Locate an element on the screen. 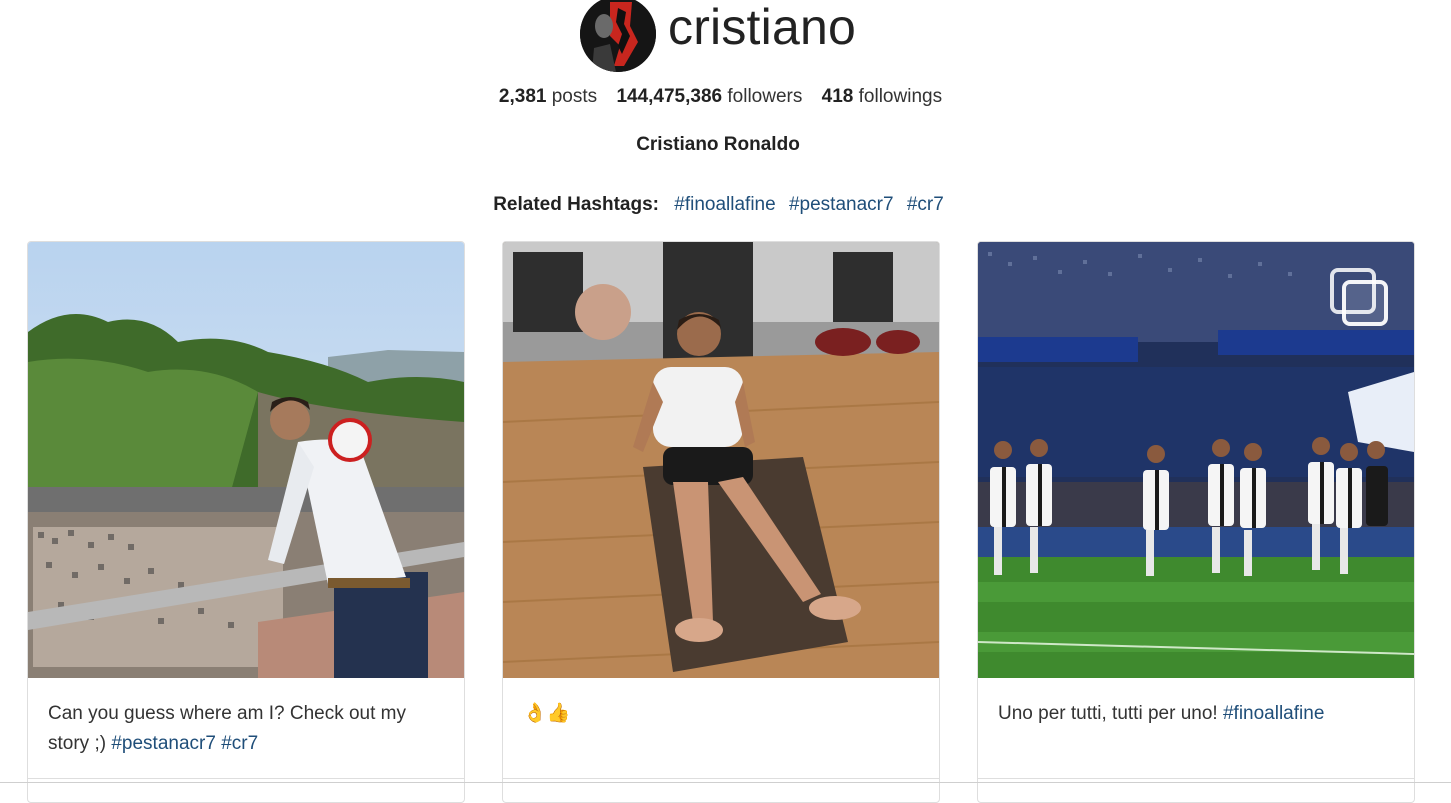 The width and height of the screenshot is (1451, 803). followings-stat: 418 followings is located at coordinates (882, 96).